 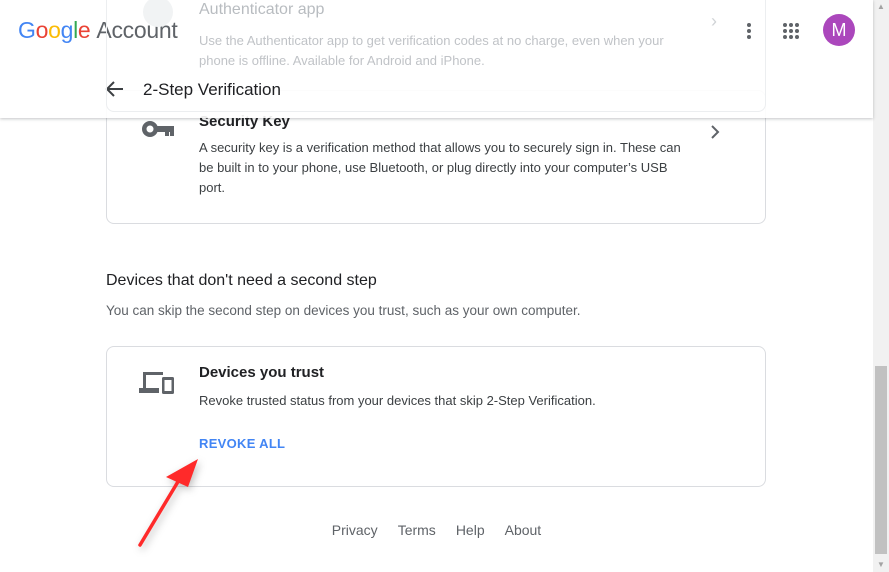 What do you see at coordinates (158, 131) in the screenshot?
I see `key-icon` at bounding box center [158, 131].